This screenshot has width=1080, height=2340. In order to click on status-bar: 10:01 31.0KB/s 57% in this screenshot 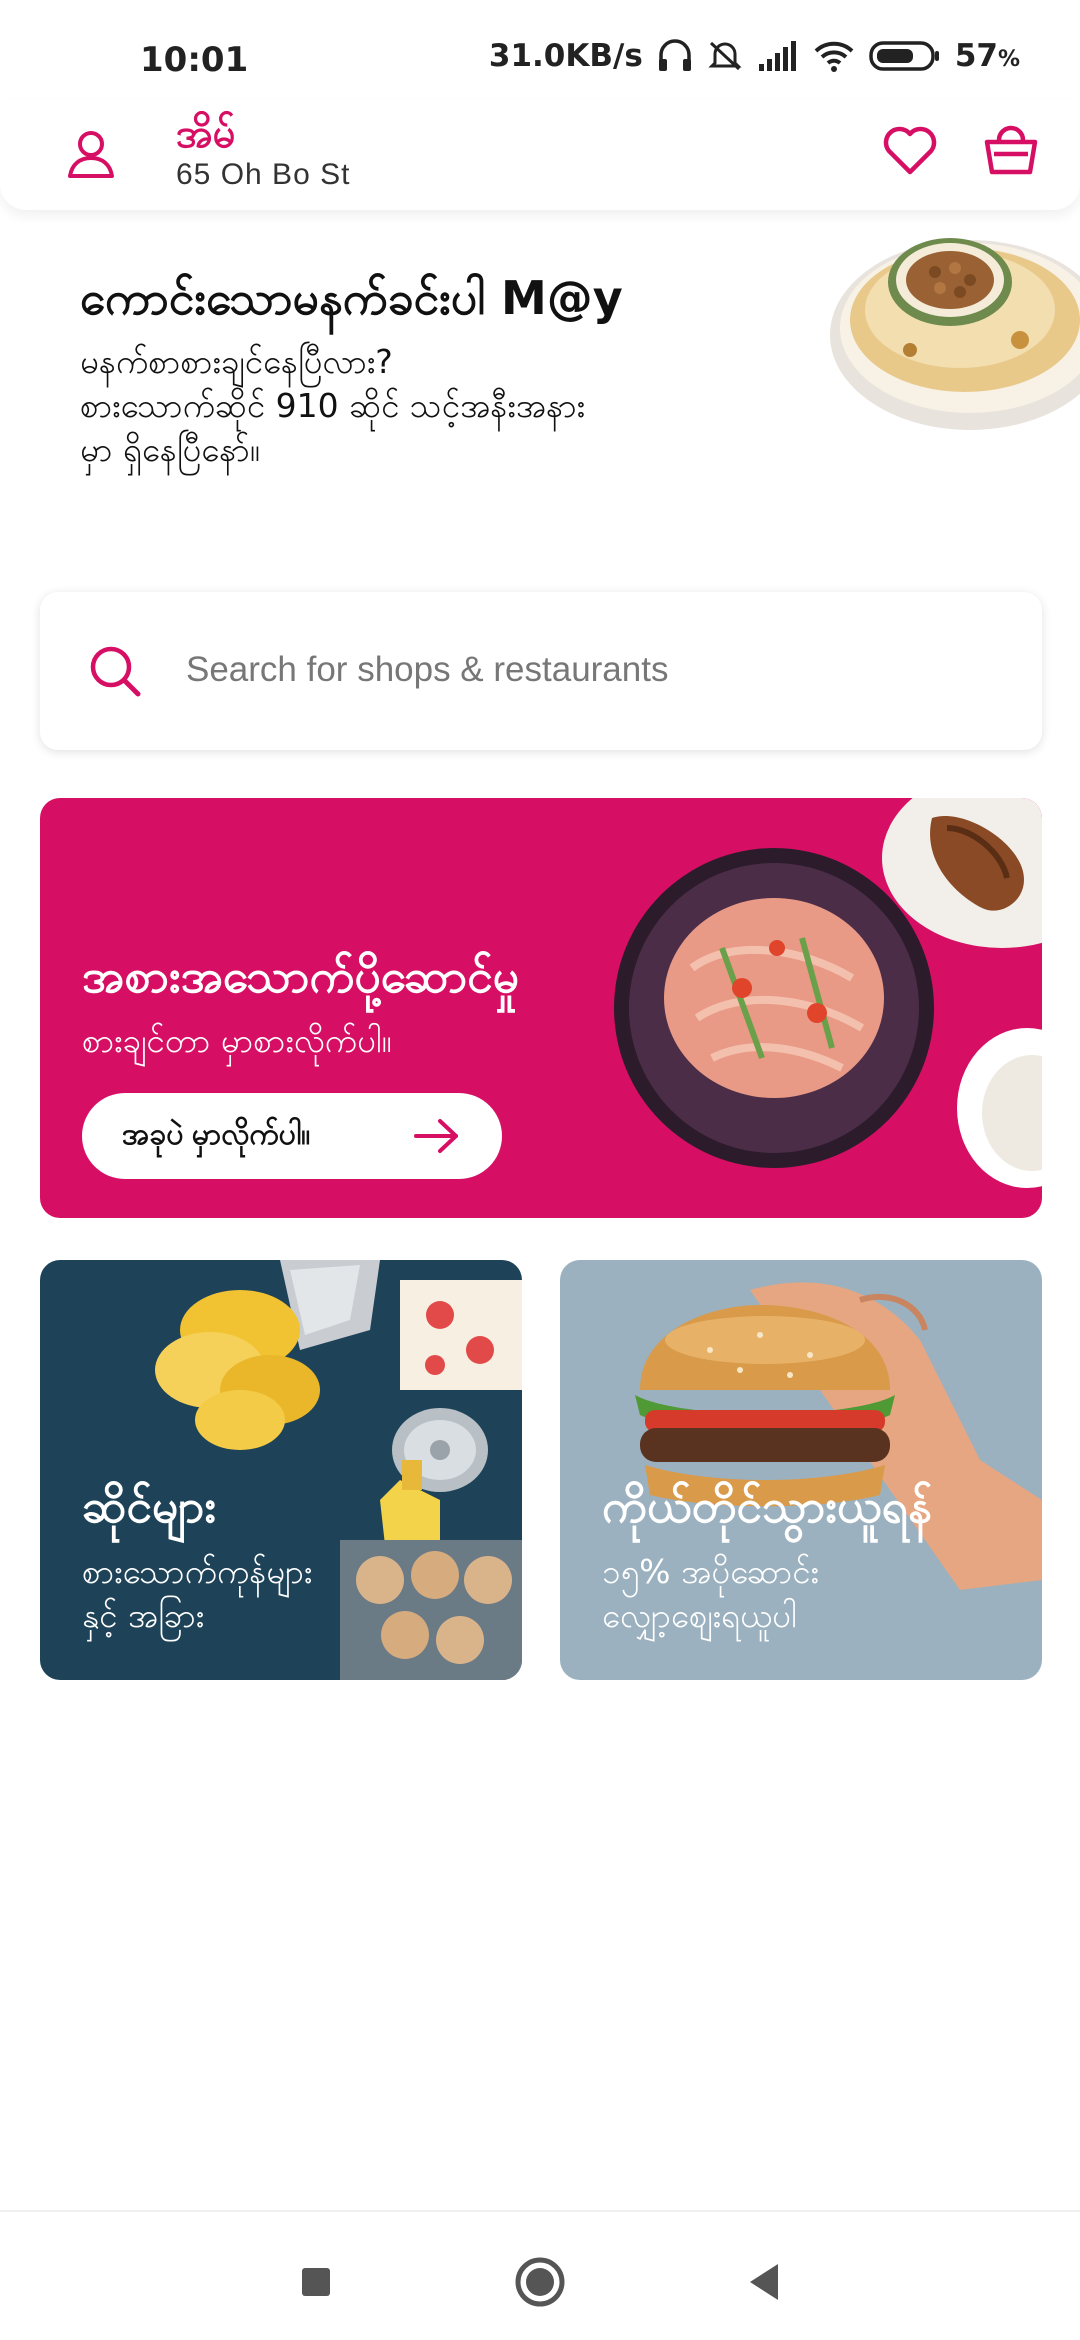, I will do `click(540, 50)`.